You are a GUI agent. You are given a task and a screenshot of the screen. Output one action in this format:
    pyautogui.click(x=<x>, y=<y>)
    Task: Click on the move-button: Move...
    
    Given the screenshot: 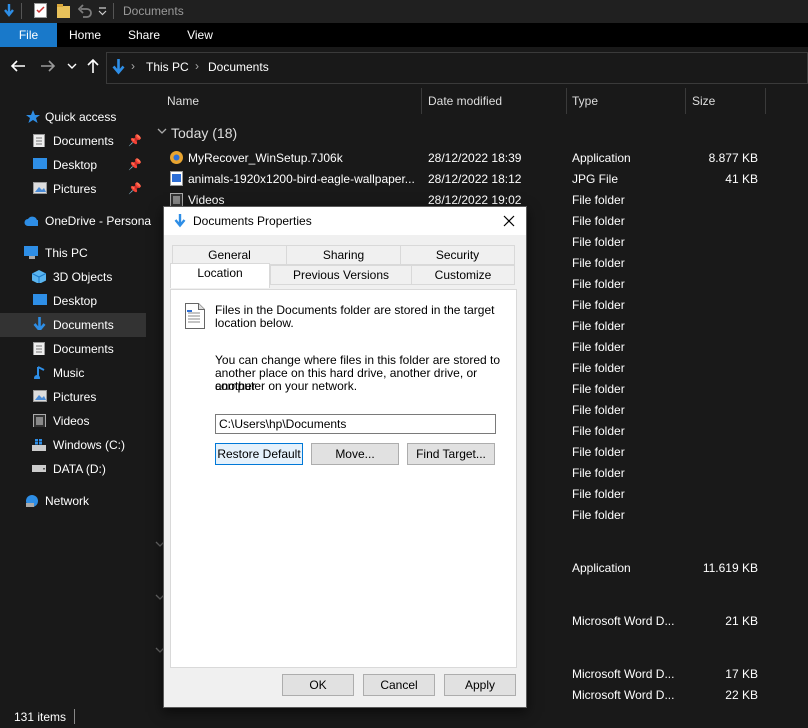 What is the action you would take?
    pyautogui.click(x=355, y=454)
    